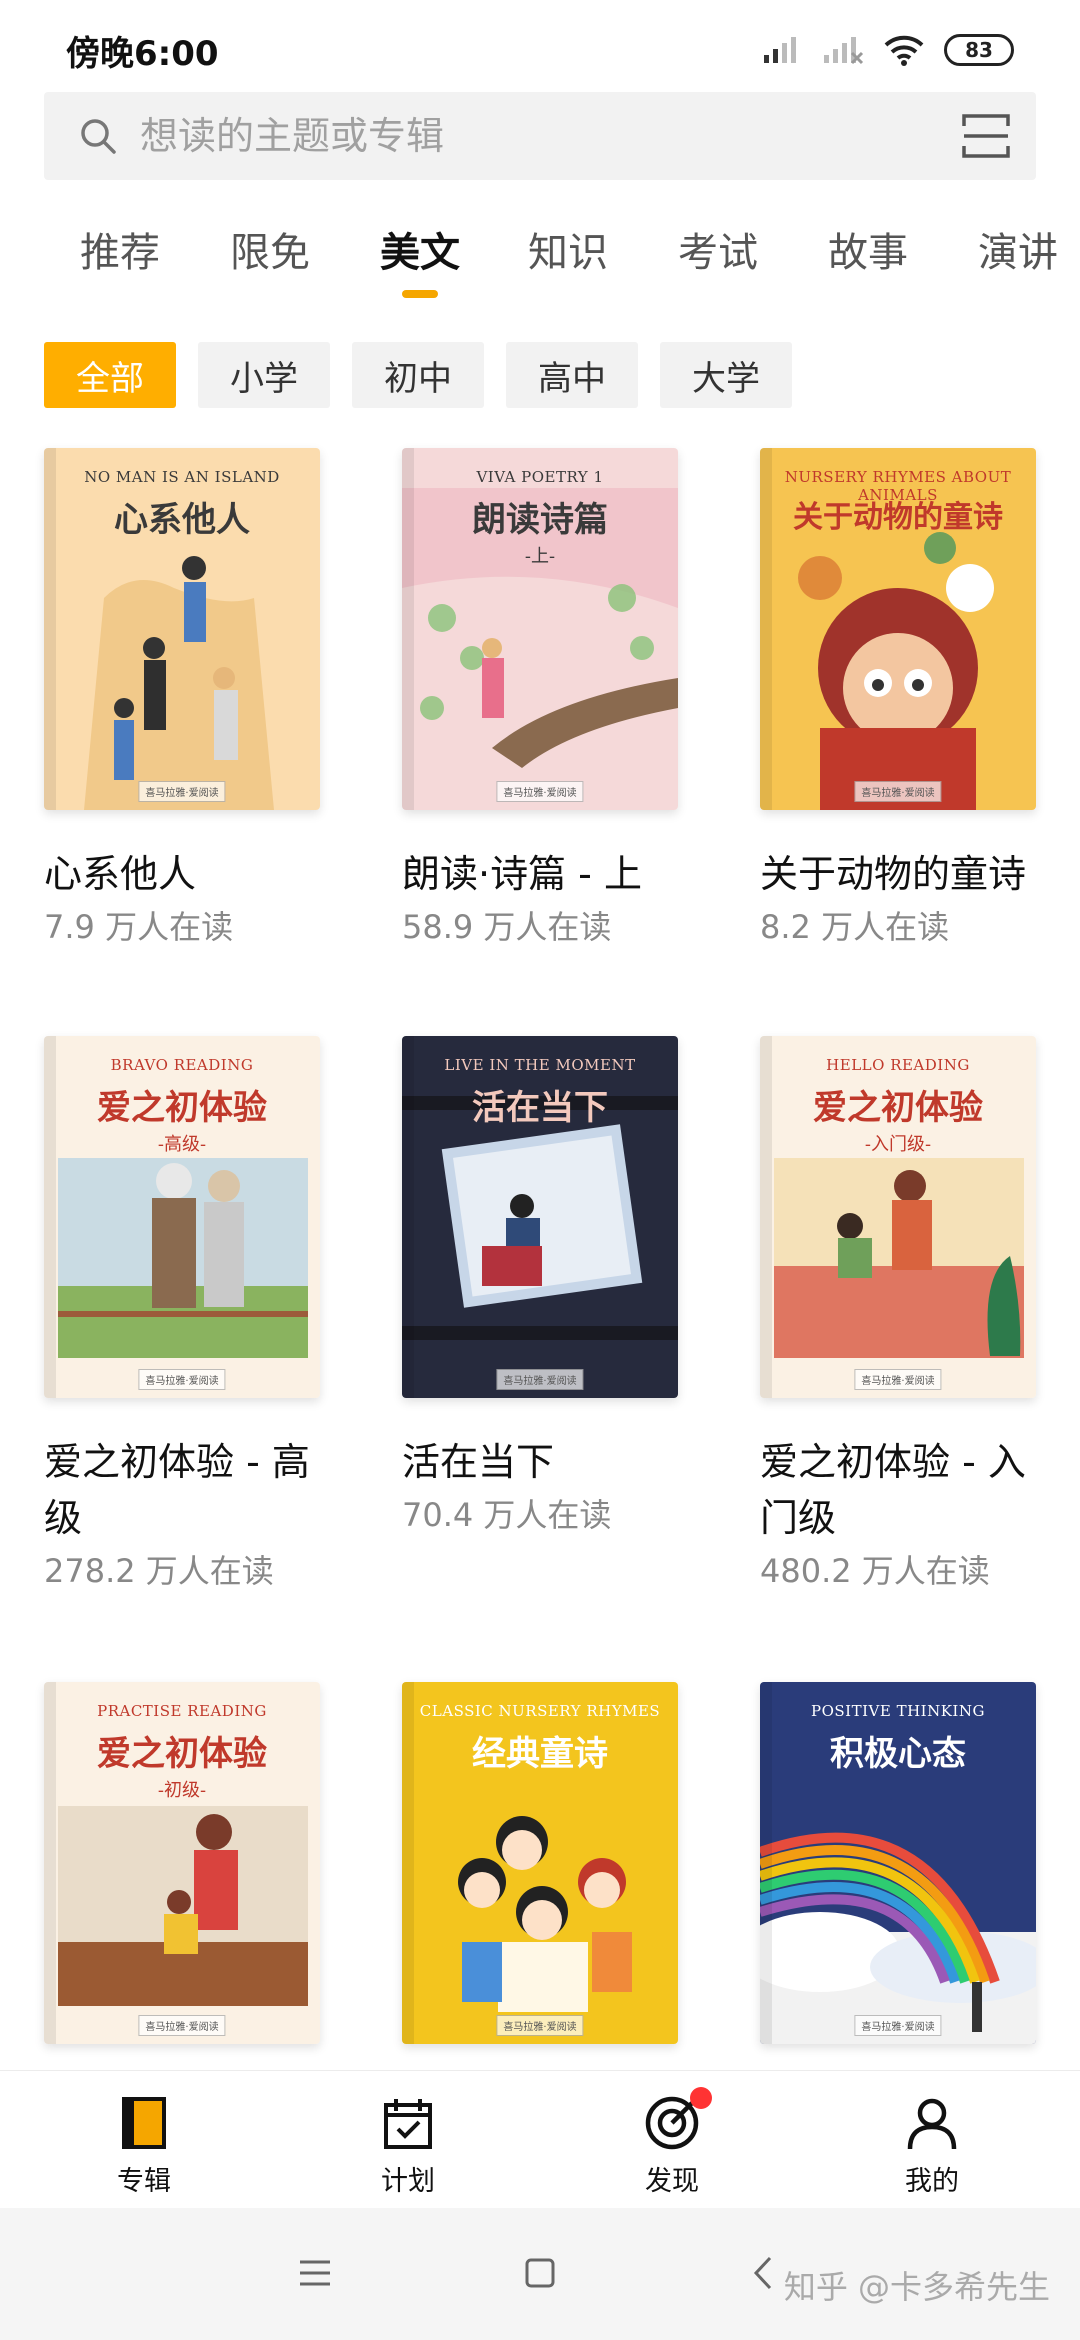 This screenshot has width=1080, height=2340. I want to click on chip-college: 大学, so click(726, 375).